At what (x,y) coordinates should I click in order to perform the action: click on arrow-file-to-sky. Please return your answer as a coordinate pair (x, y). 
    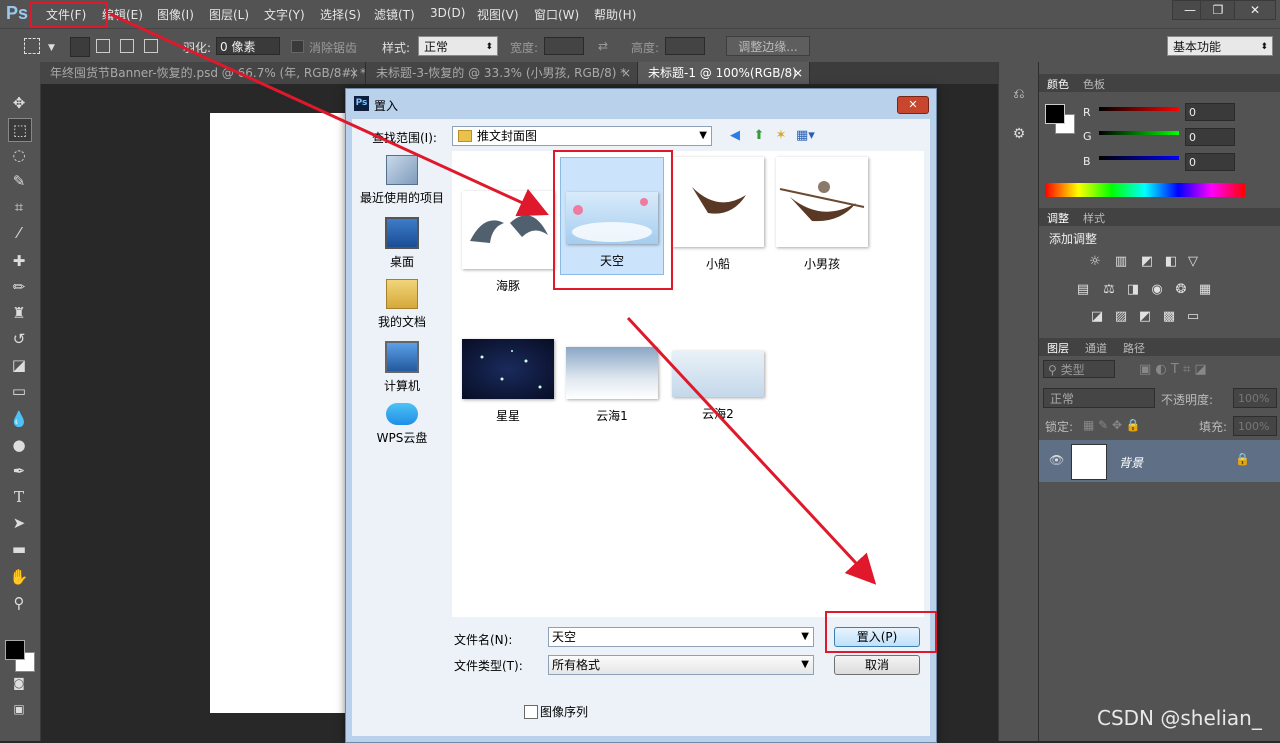
    Looking at the image, I should click on (329, 114).